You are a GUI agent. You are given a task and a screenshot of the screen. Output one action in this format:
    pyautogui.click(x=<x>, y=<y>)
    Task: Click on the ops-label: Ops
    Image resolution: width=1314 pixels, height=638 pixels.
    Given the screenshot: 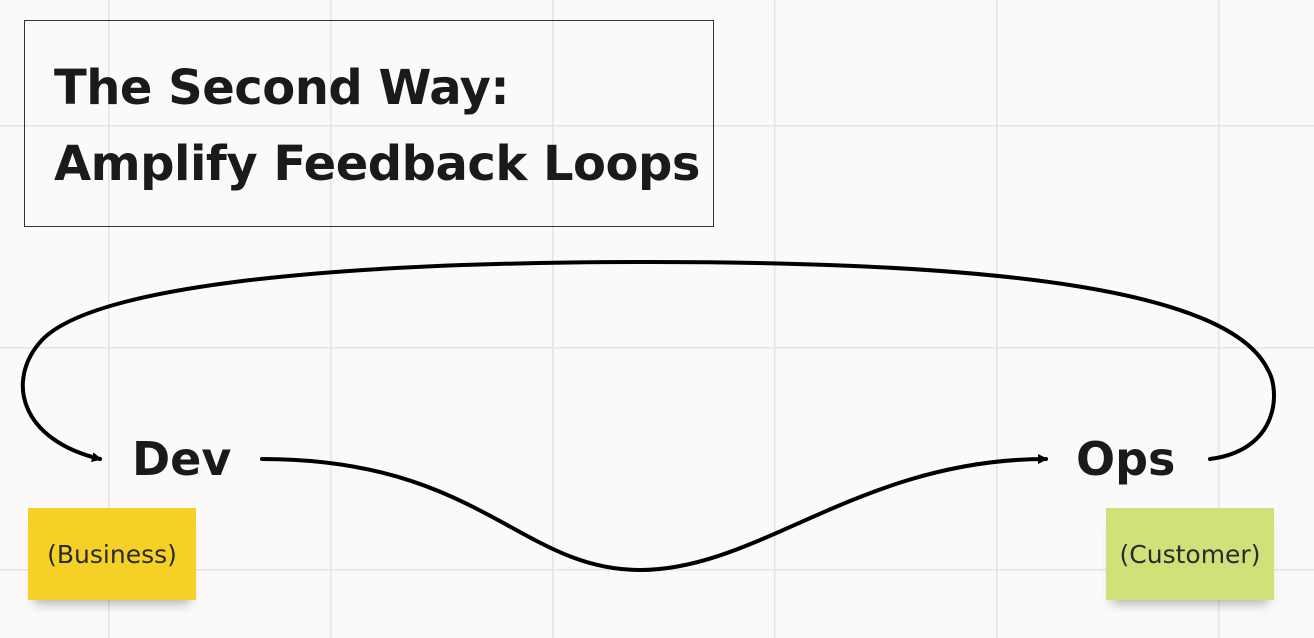 What is the action you would take?
    pyautogui.click(x=1125, y=459)
    